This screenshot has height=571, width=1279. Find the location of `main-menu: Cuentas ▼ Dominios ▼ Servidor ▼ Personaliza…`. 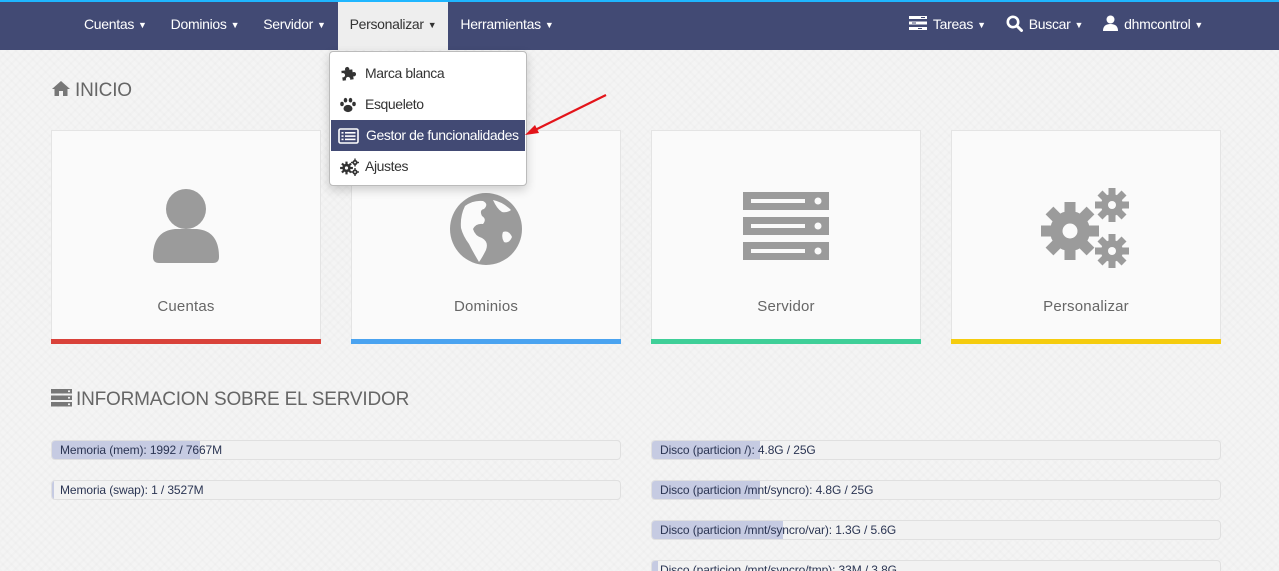

main-menu: Cuentas ▼ Dominios ▼ Servidor ▼ Personaliza… is located at coordinates (318, 26).